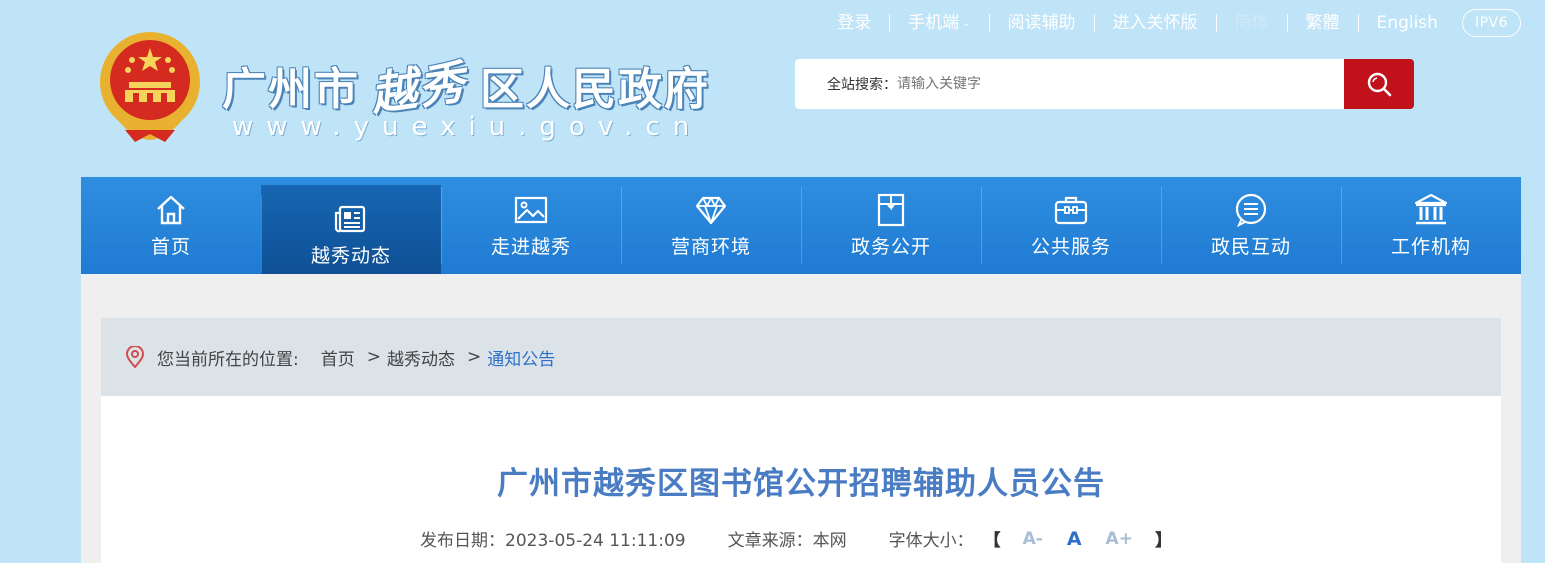 Image resolution: width=1545 pixels, height=563 pixels. I want to click on search-button, so click(1379, 84).